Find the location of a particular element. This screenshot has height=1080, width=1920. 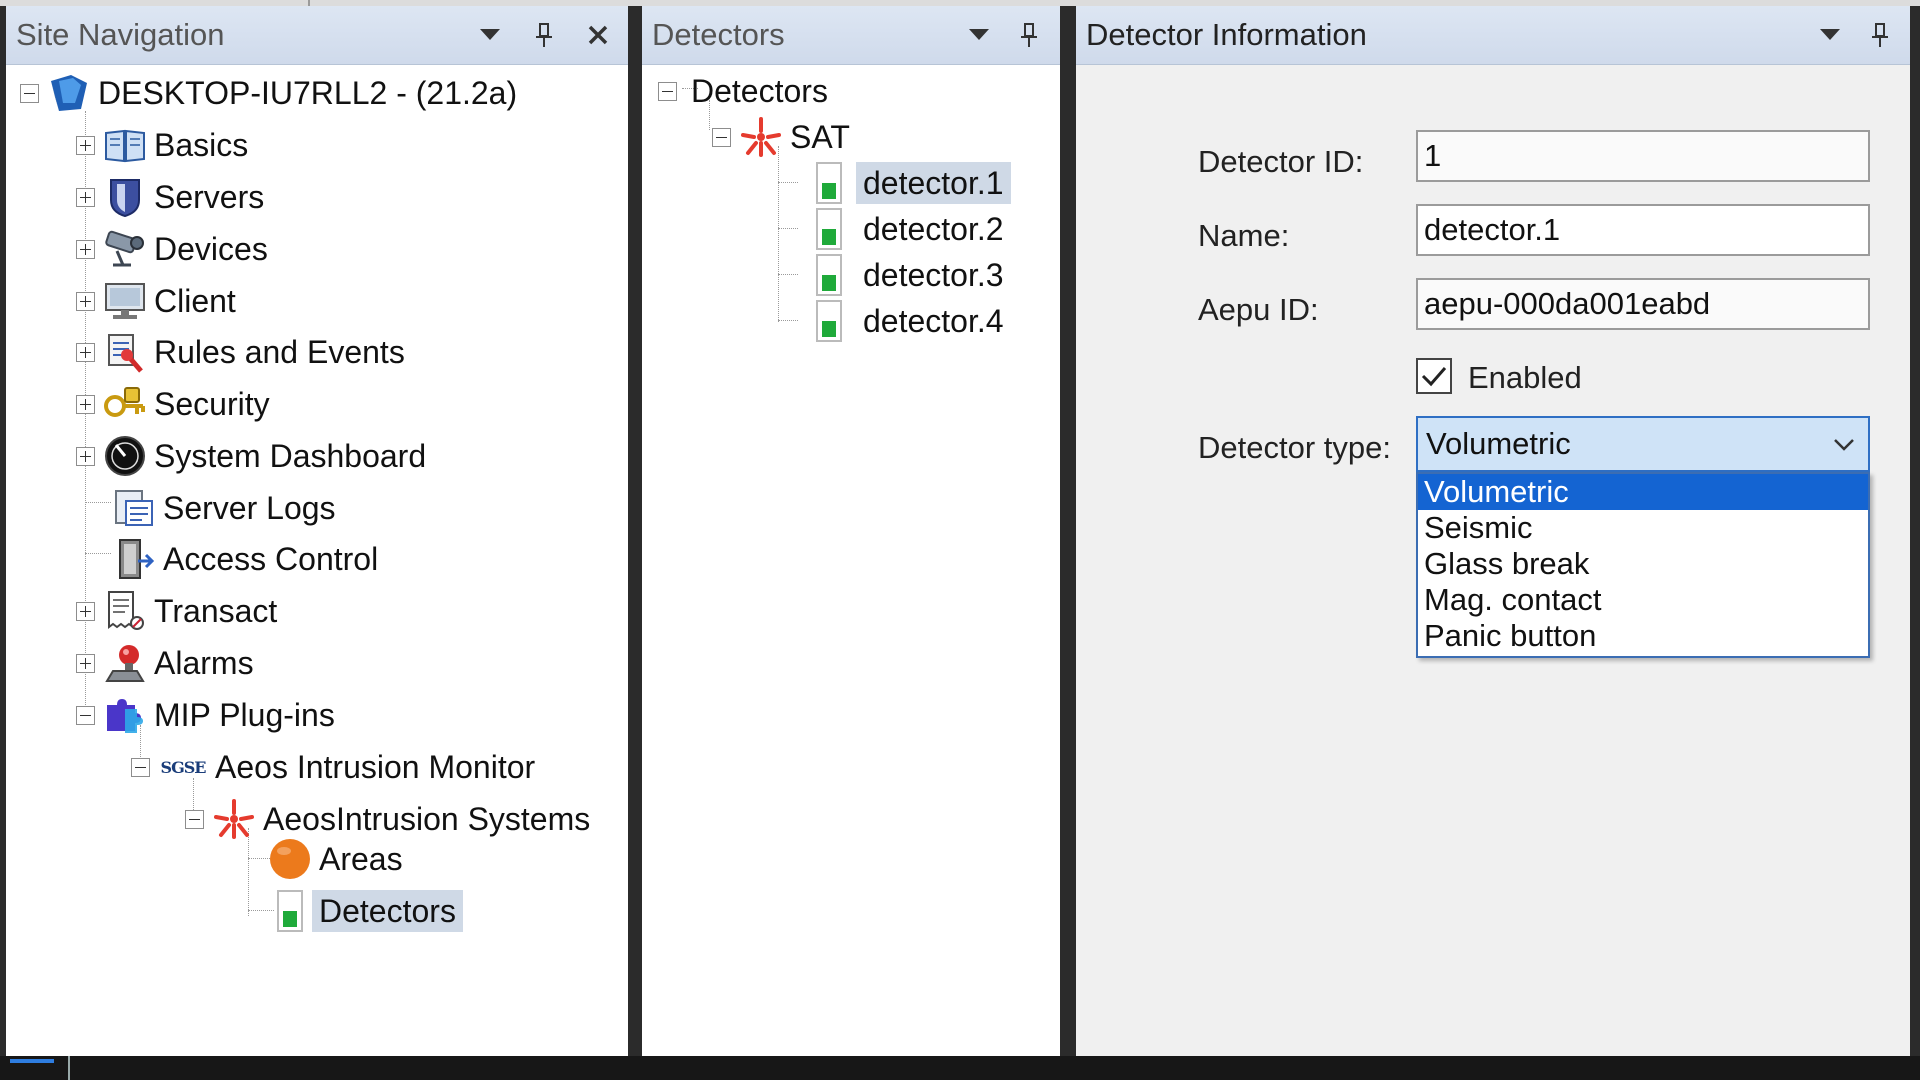

camera-icon is located at coordinates (125, 249).